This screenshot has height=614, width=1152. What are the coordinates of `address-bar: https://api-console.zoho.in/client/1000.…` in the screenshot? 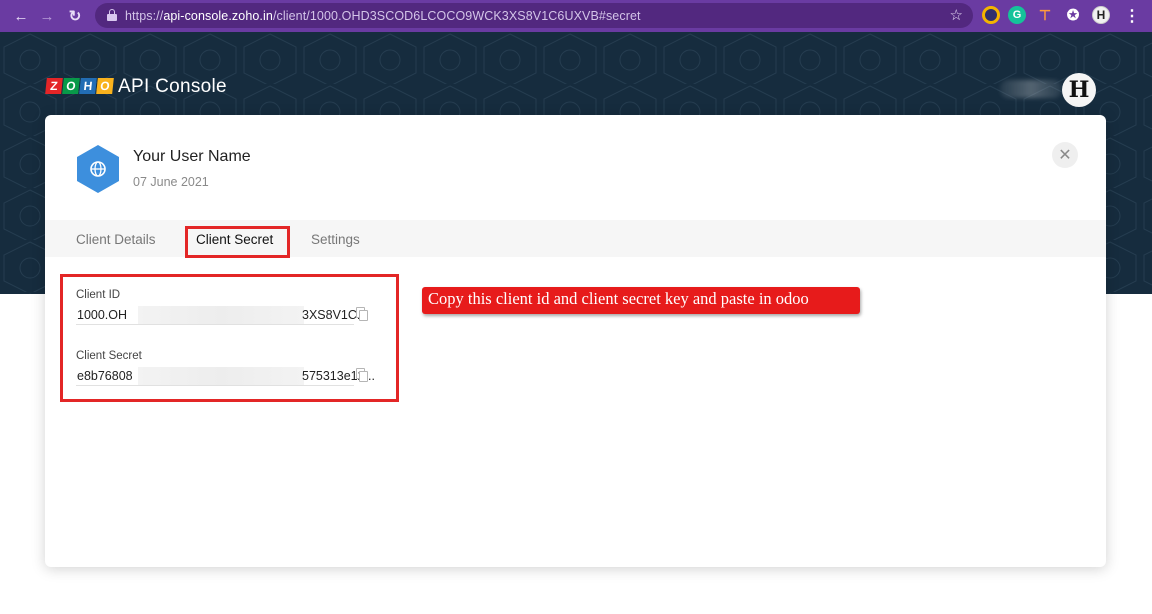 It's located at (534, 15).